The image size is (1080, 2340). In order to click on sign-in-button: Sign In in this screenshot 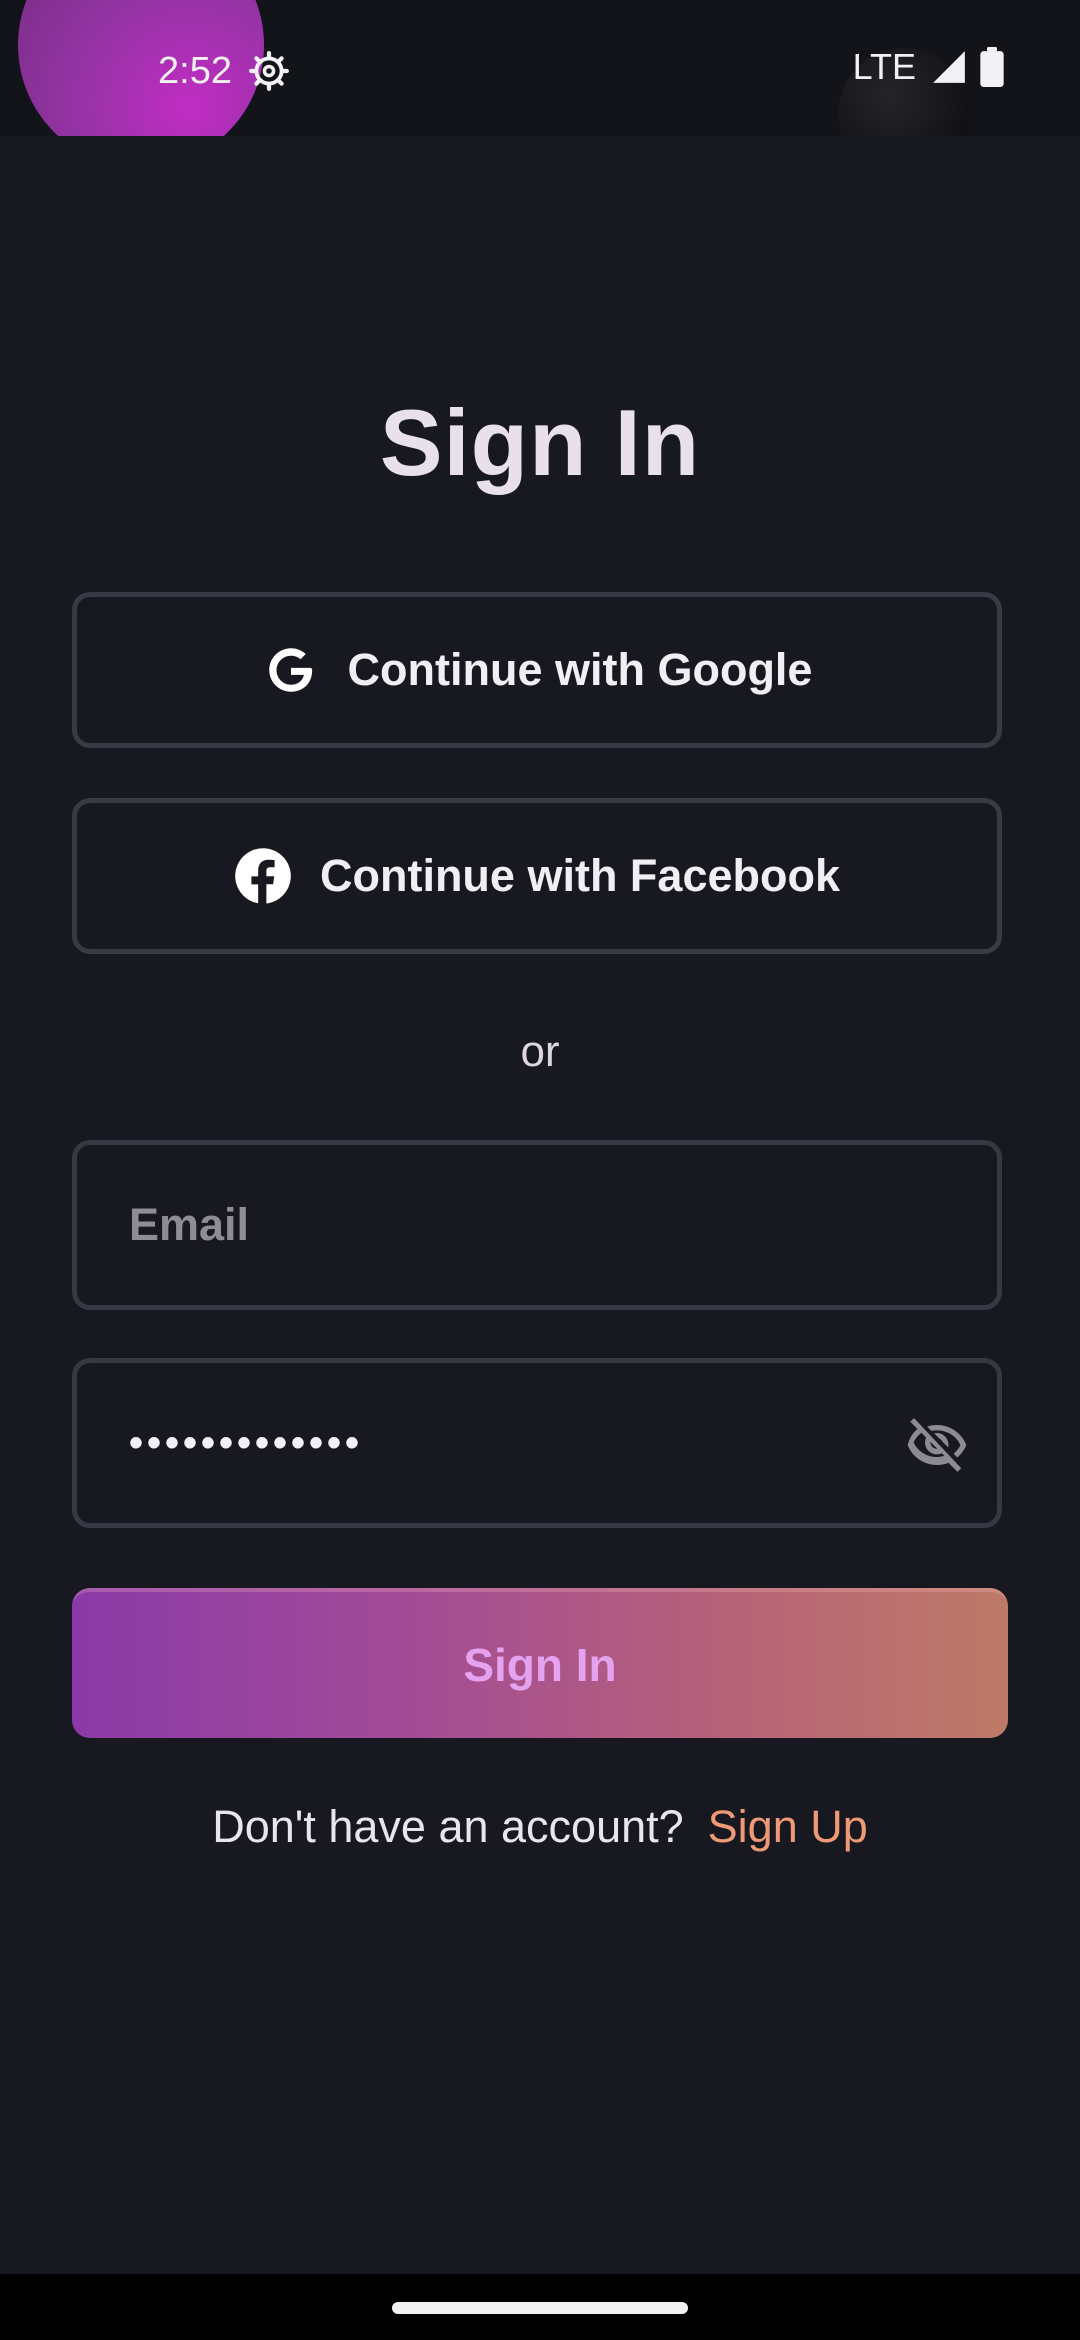, I will do `click(540, 1663)`.